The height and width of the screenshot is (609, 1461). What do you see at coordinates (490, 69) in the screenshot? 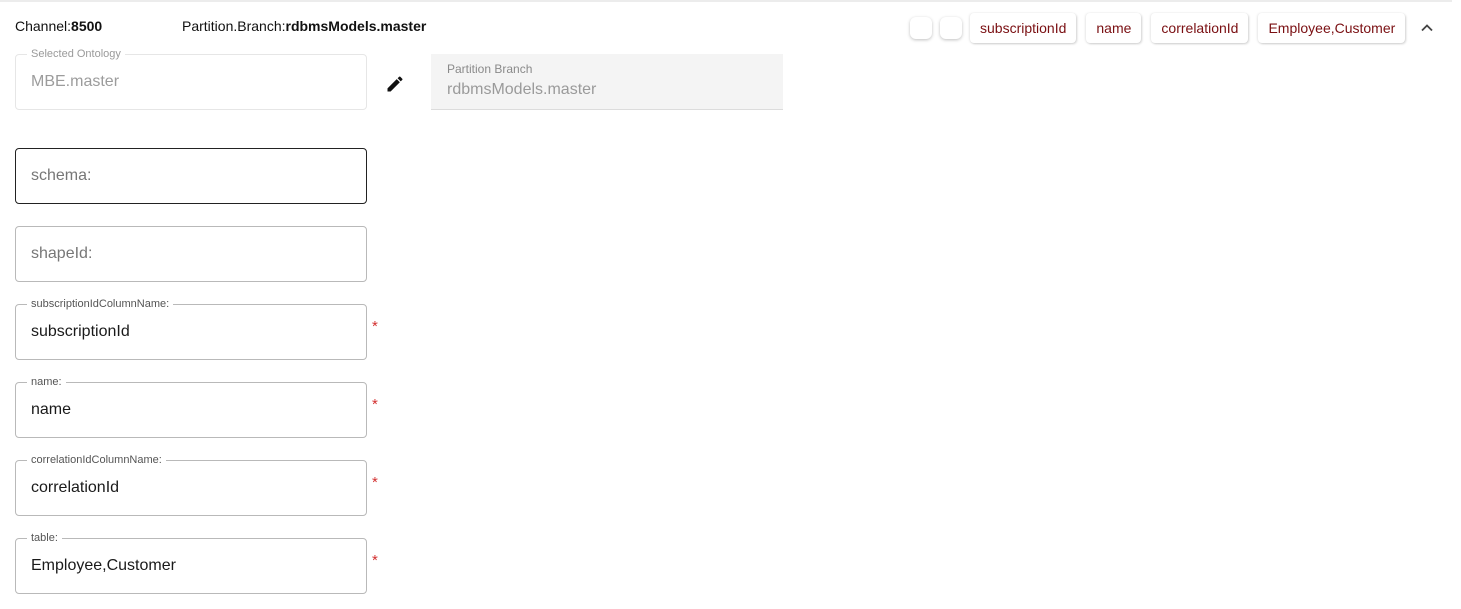
I see `partition-branch-label: Partition Branch` at bounding box center [490, 69].